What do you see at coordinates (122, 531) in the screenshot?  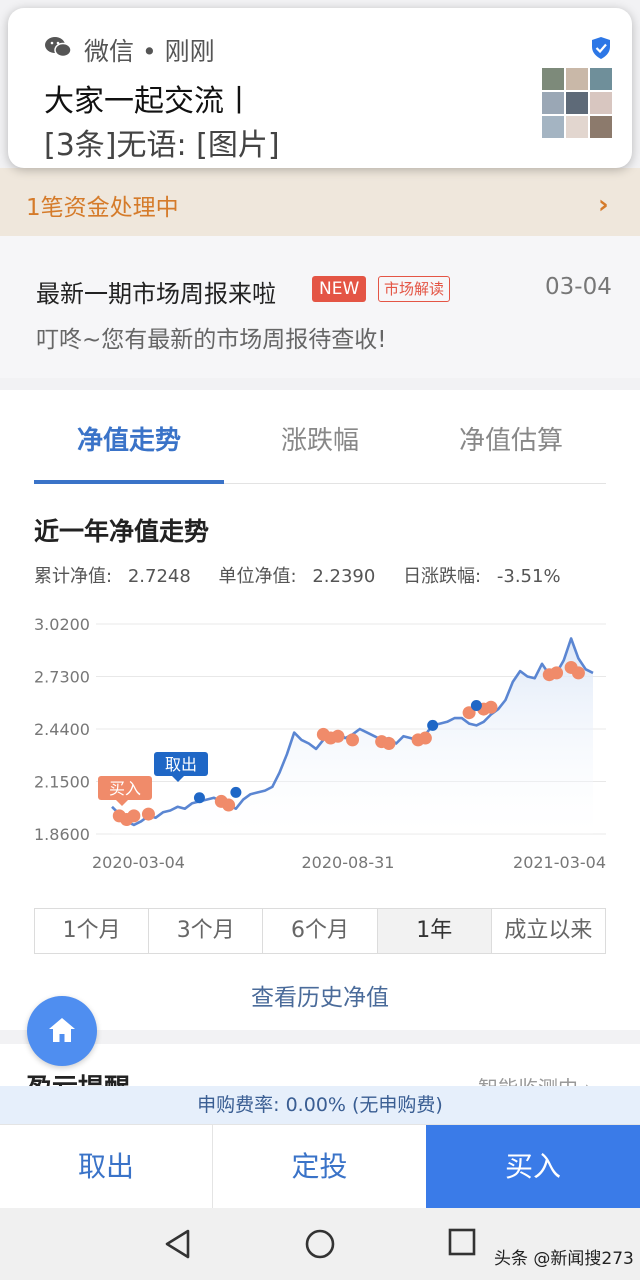 I see `section-title: 近一年净值走势` at bounding box center [122, 531].